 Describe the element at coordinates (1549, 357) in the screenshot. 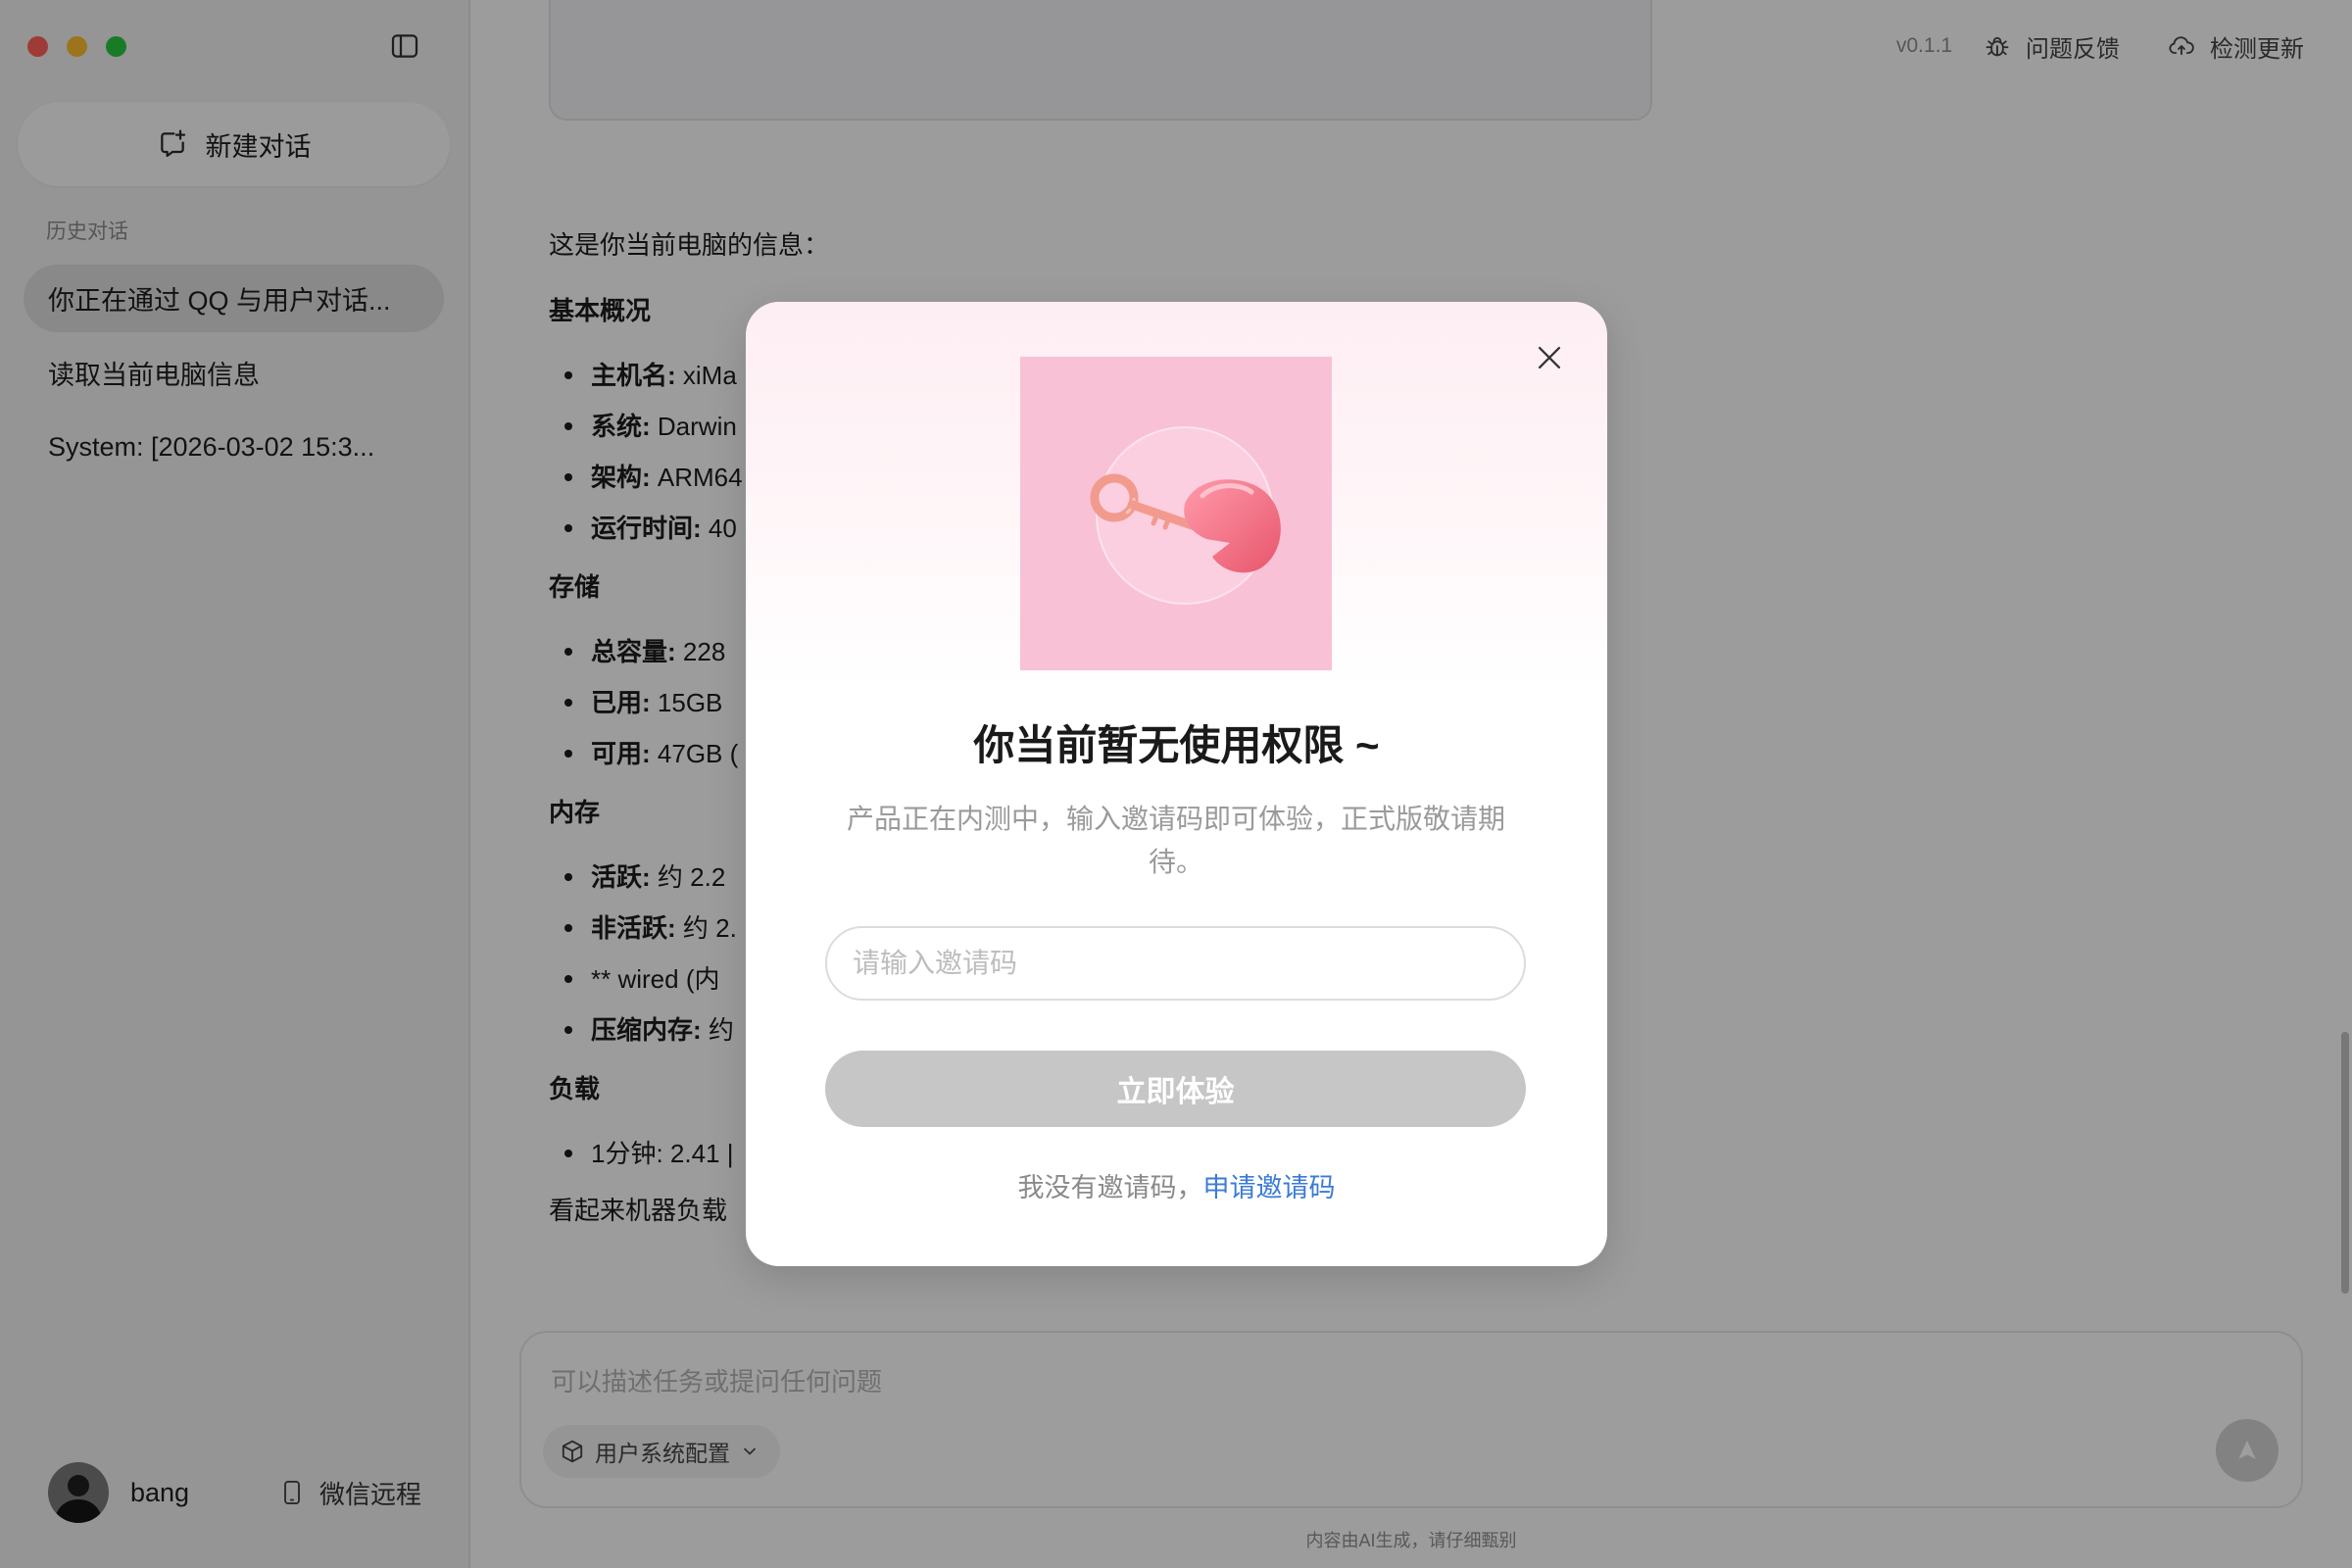

I see `close-icon` at that location.